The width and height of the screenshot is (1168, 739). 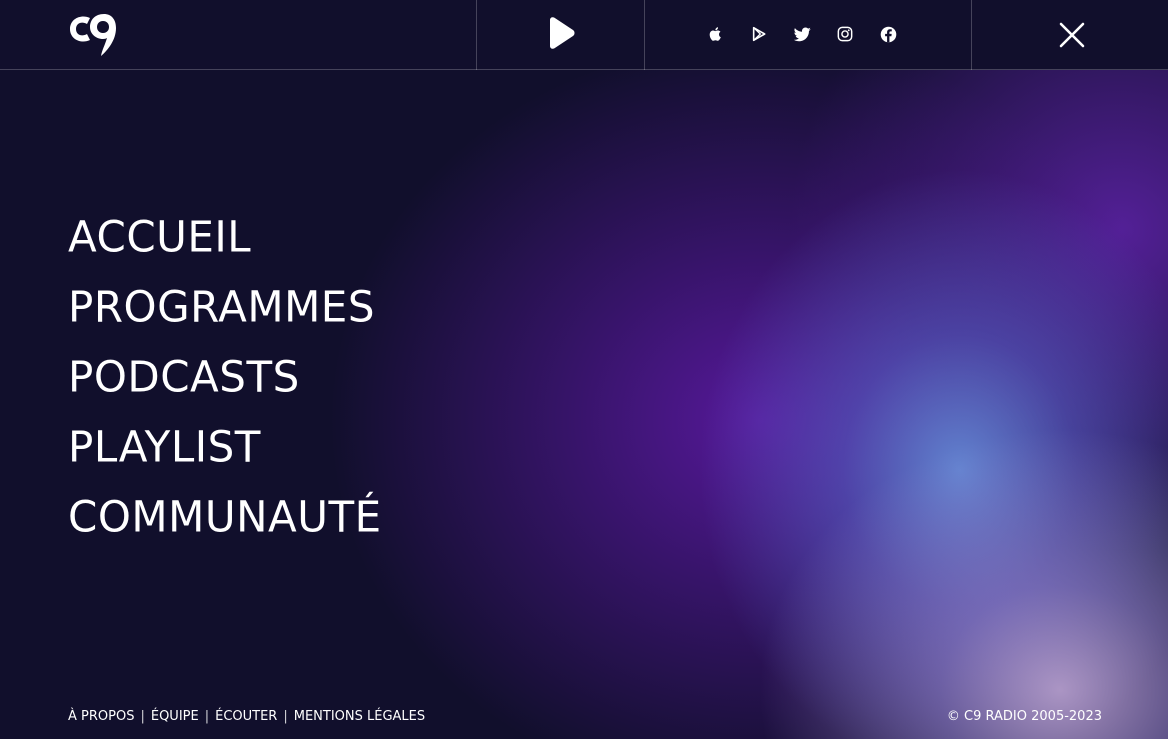 I want to click on top-bar, so click(x=584, y=35).